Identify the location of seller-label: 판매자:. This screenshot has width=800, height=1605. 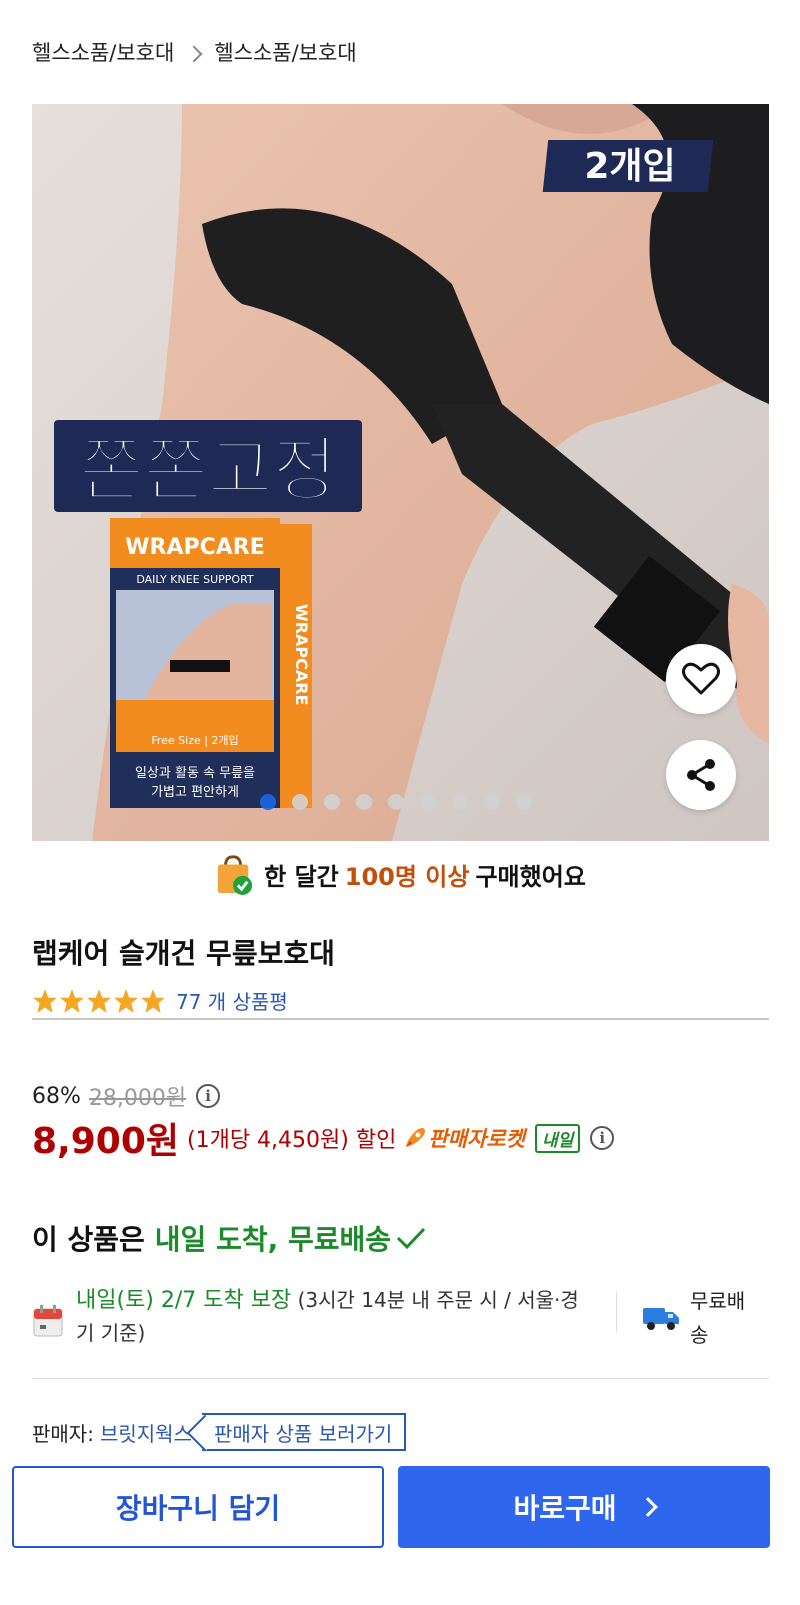
(63, 1433).